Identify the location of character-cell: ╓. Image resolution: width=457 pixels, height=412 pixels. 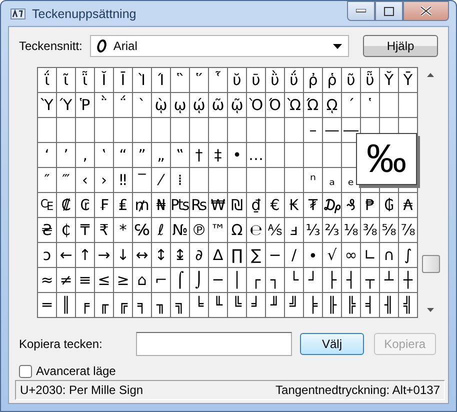
(104, 305).